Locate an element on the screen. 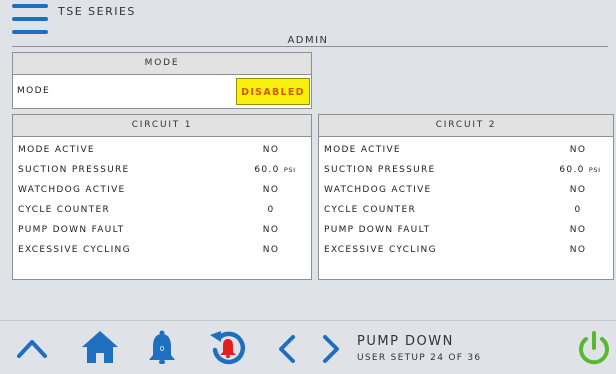 The width and height of the screenshot is (616, 374). circuit-2-cycle-counter-row: CYCLE COUNTER 0 is located at coordinates (466, 210).